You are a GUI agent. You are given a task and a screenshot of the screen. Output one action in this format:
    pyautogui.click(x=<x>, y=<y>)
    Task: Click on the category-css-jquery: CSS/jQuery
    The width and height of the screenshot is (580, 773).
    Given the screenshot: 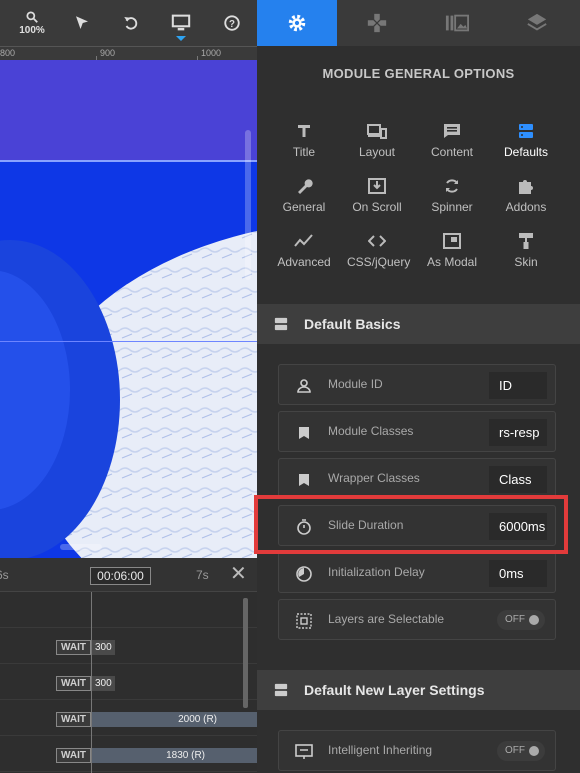 What is the action you would take?
    pyautogui.click(x=378, y=255)
    